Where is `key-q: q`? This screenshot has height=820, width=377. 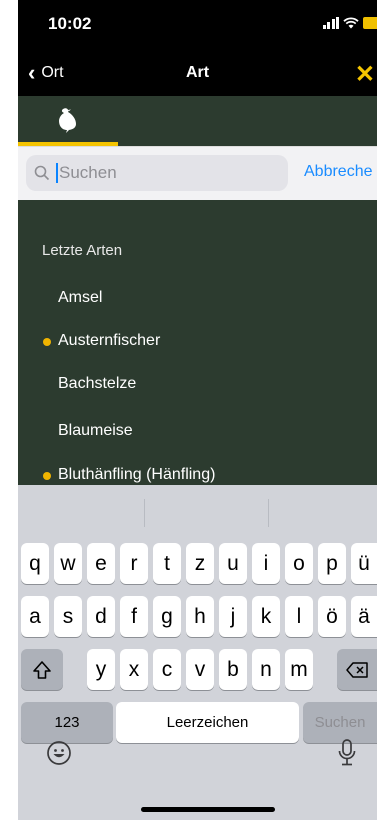 key-q: q is located at coordinates (35, 563).